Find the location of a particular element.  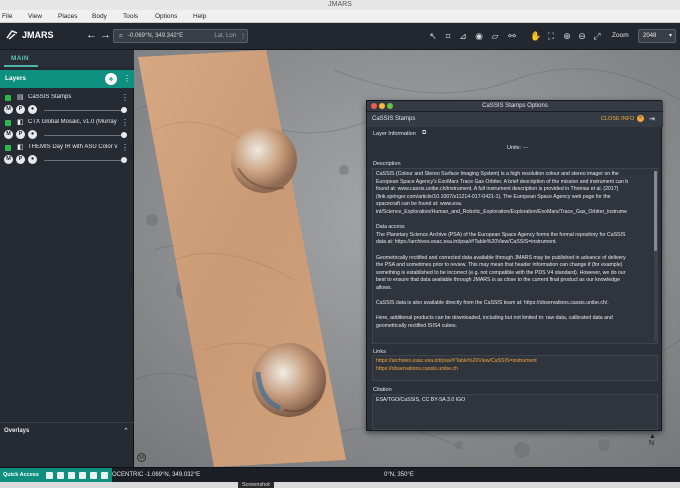

overlays-title: Overlays is located at coordinates (17, 431).